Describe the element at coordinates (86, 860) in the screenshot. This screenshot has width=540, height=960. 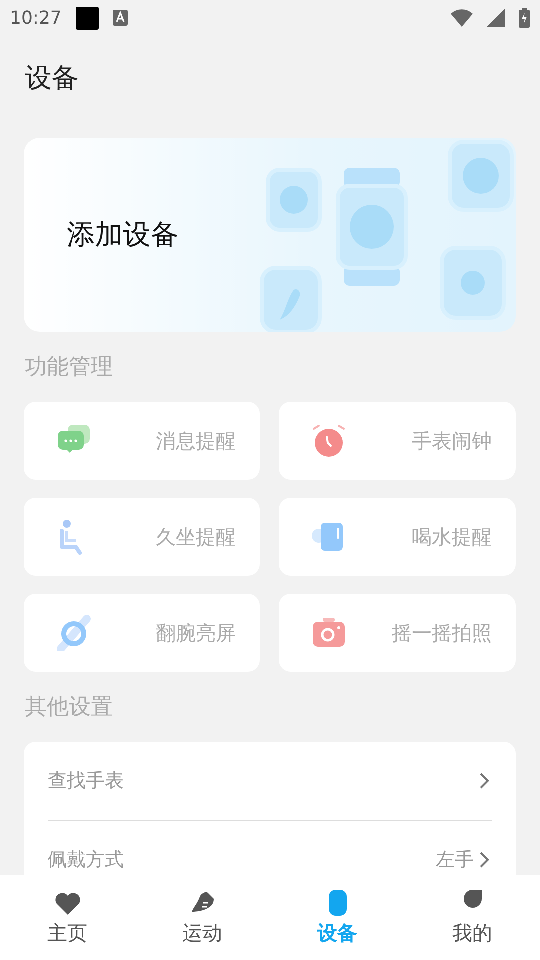
I see `setting-label: 佩戴方式` at that location.